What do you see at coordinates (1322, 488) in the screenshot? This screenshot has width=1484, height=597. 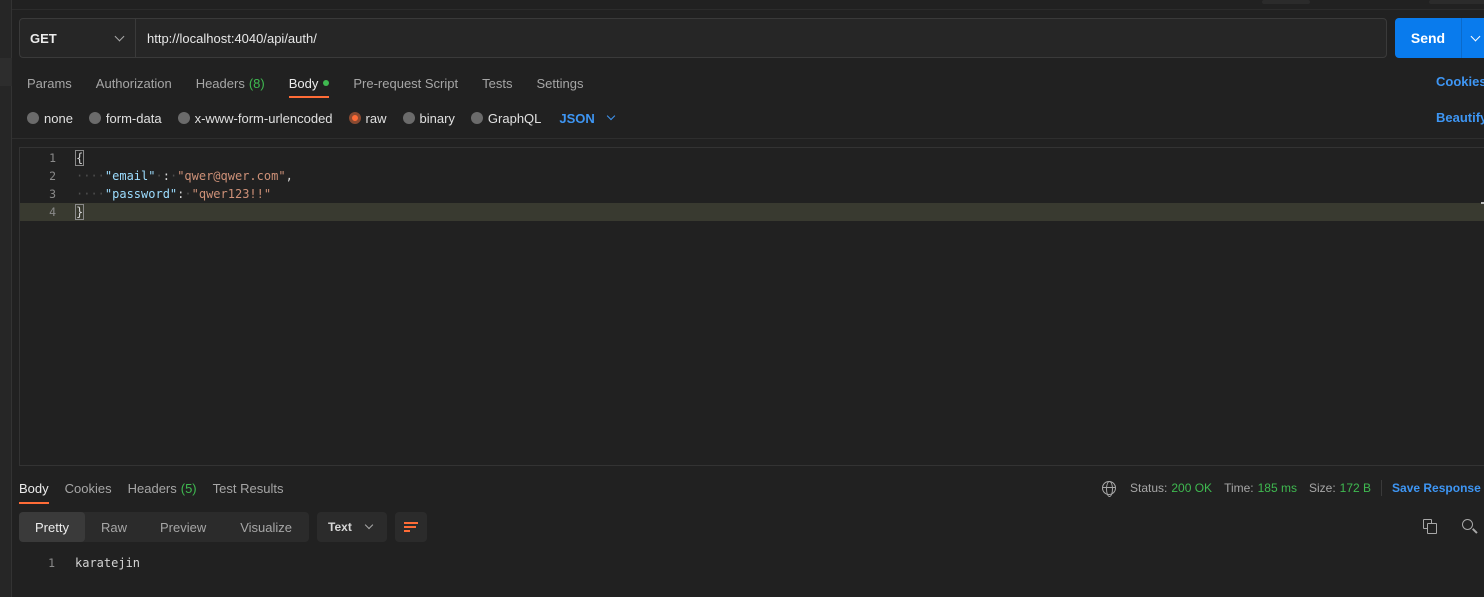 I see `size-label: Size:` at bounding box center [1322, 488].